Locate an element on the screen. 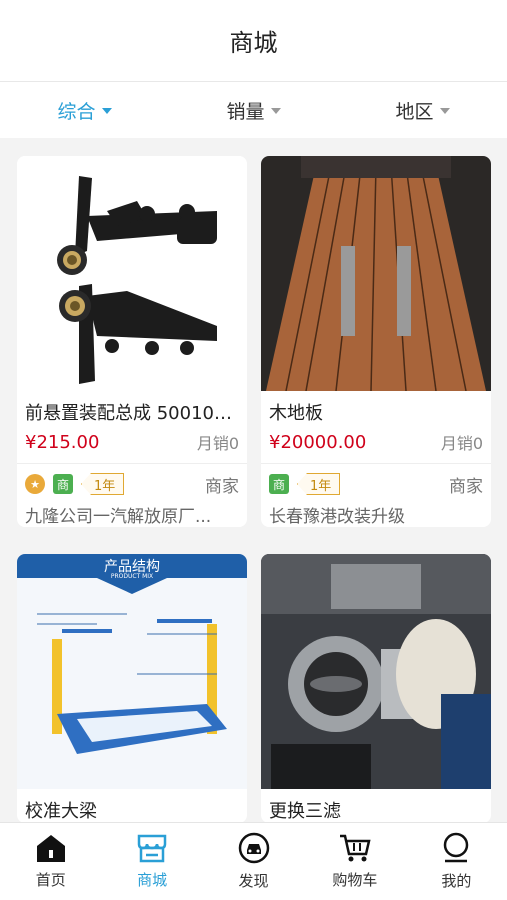  medal-icon: ★ is located at coordinates (35, 484).